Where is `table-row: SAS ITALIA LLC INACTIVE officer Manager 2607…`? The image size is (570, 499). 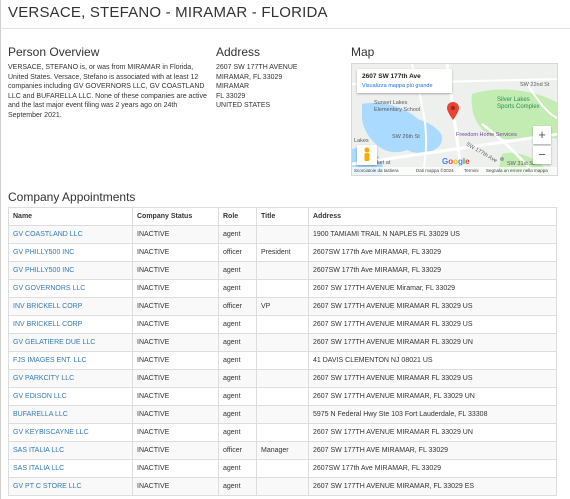 table-row: SAS ITALIA LLC INACTIVE officer Manager 2607… is located at coordinates (282, 450).